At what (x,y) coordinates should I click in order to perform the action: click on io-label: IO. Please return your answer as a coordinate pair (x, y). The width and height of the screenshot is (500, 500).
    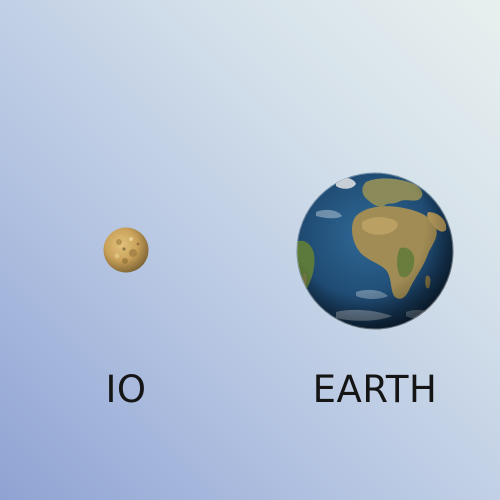
    Looking at the image, I should click on (126, 389).